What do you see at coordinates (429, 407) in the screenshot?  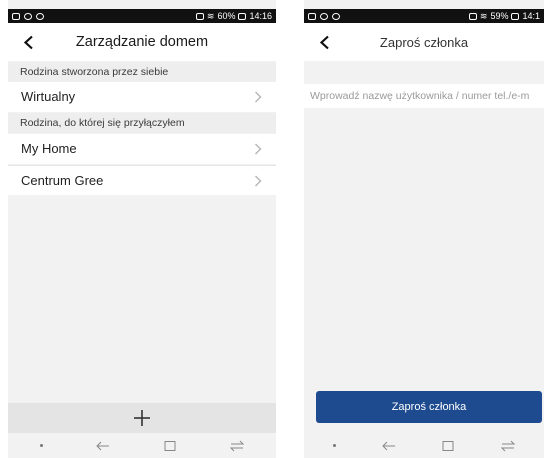 I see `invite-member-button: Zaproś członka` at bounding box center [429, 407].